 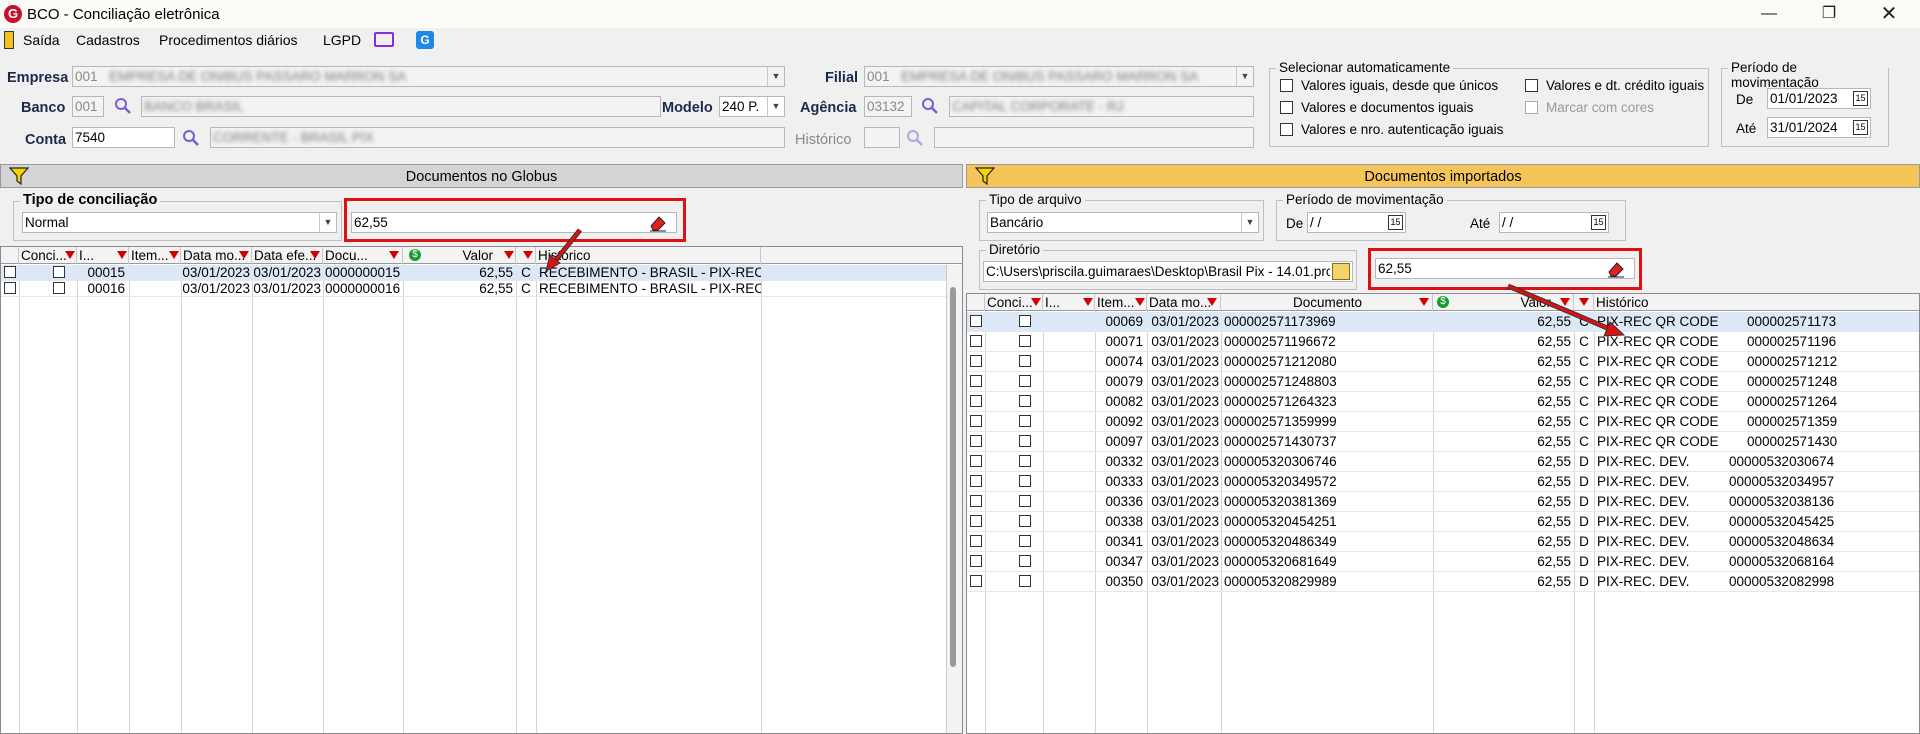 What do you see at coordinates (888, 106) in the screenshot?
I see `agencia-code-field: 03132` at bounding box center [888, 106].